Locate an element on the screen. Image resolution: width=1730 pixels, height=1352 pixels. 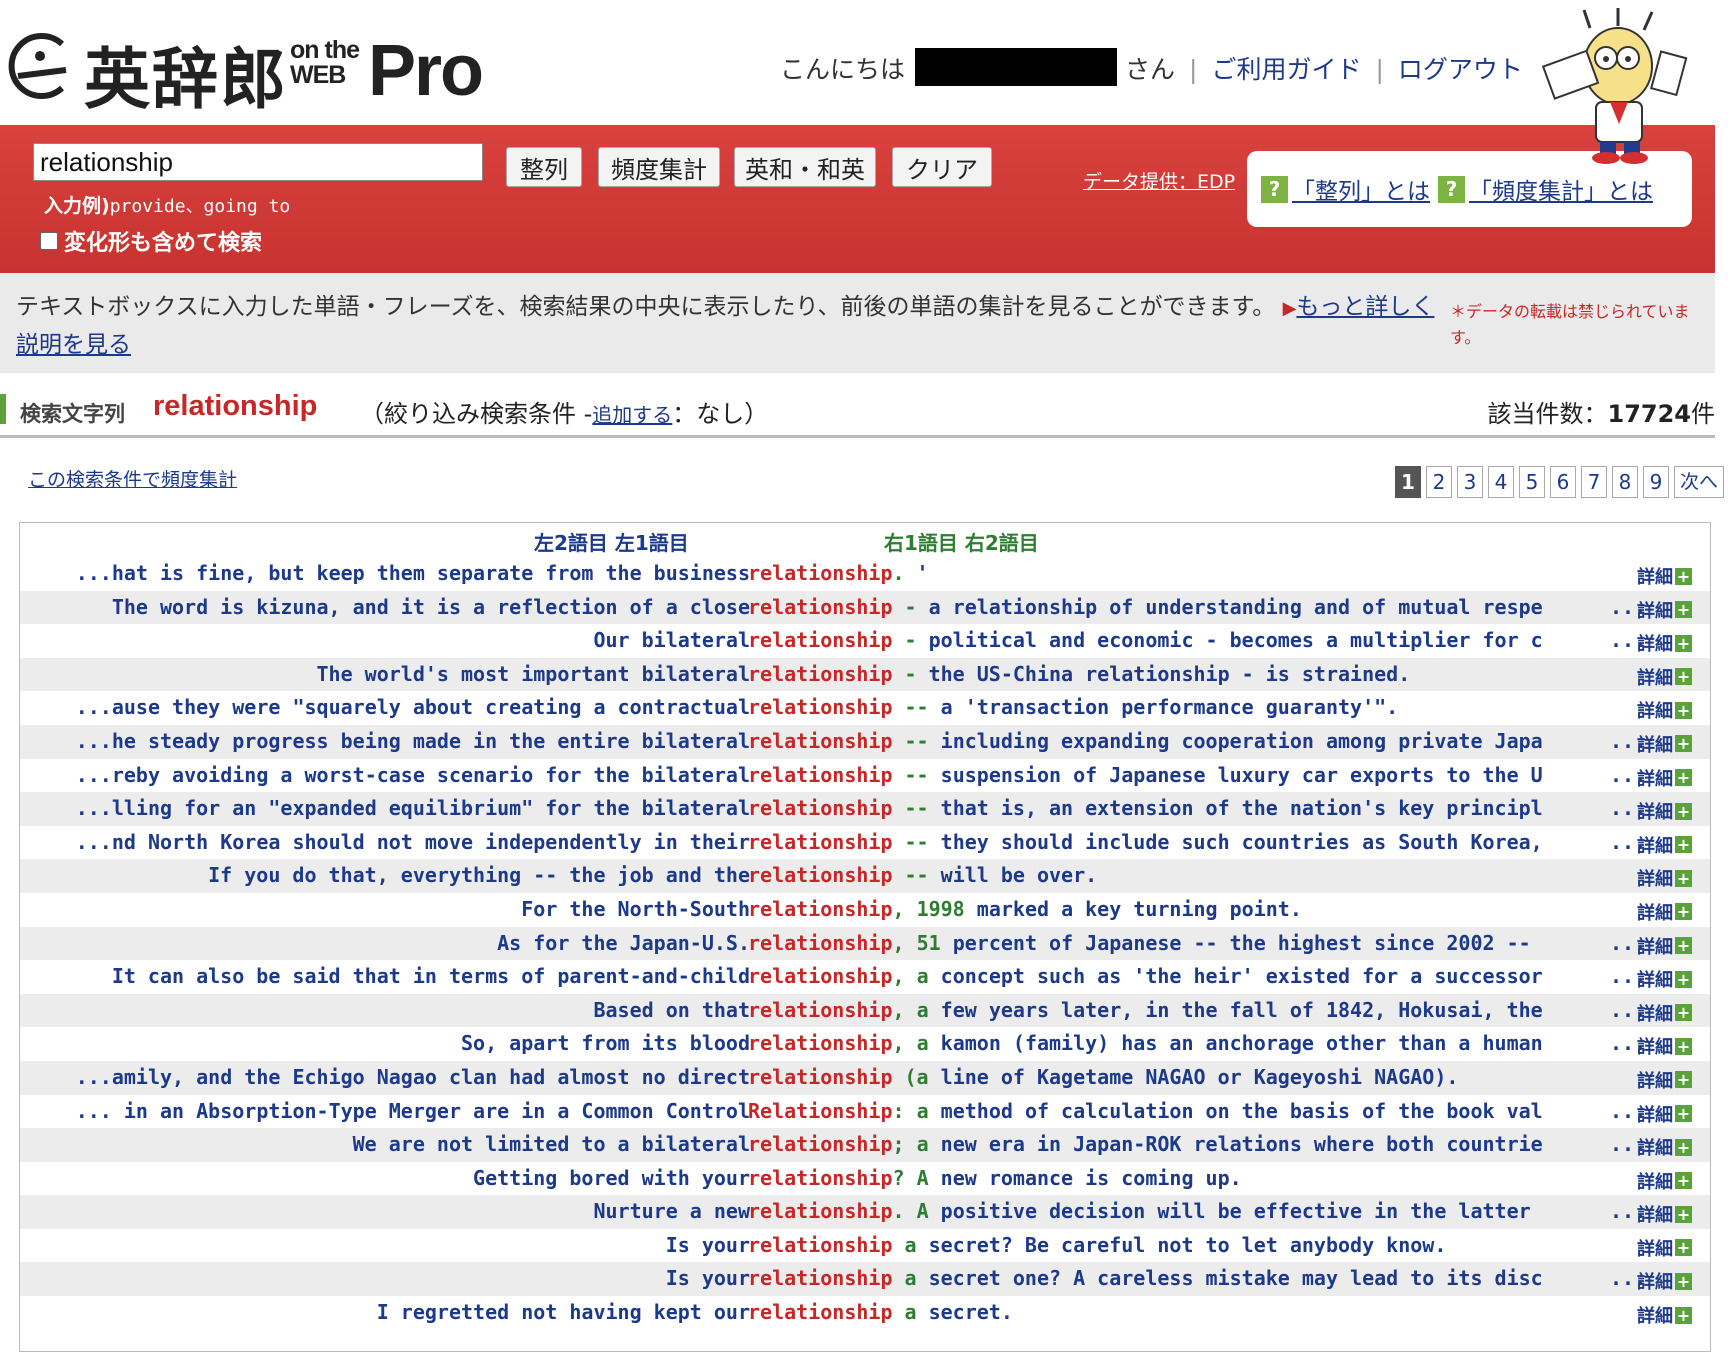
next-page-button: 次へ is located at coordinates (1699, 482).